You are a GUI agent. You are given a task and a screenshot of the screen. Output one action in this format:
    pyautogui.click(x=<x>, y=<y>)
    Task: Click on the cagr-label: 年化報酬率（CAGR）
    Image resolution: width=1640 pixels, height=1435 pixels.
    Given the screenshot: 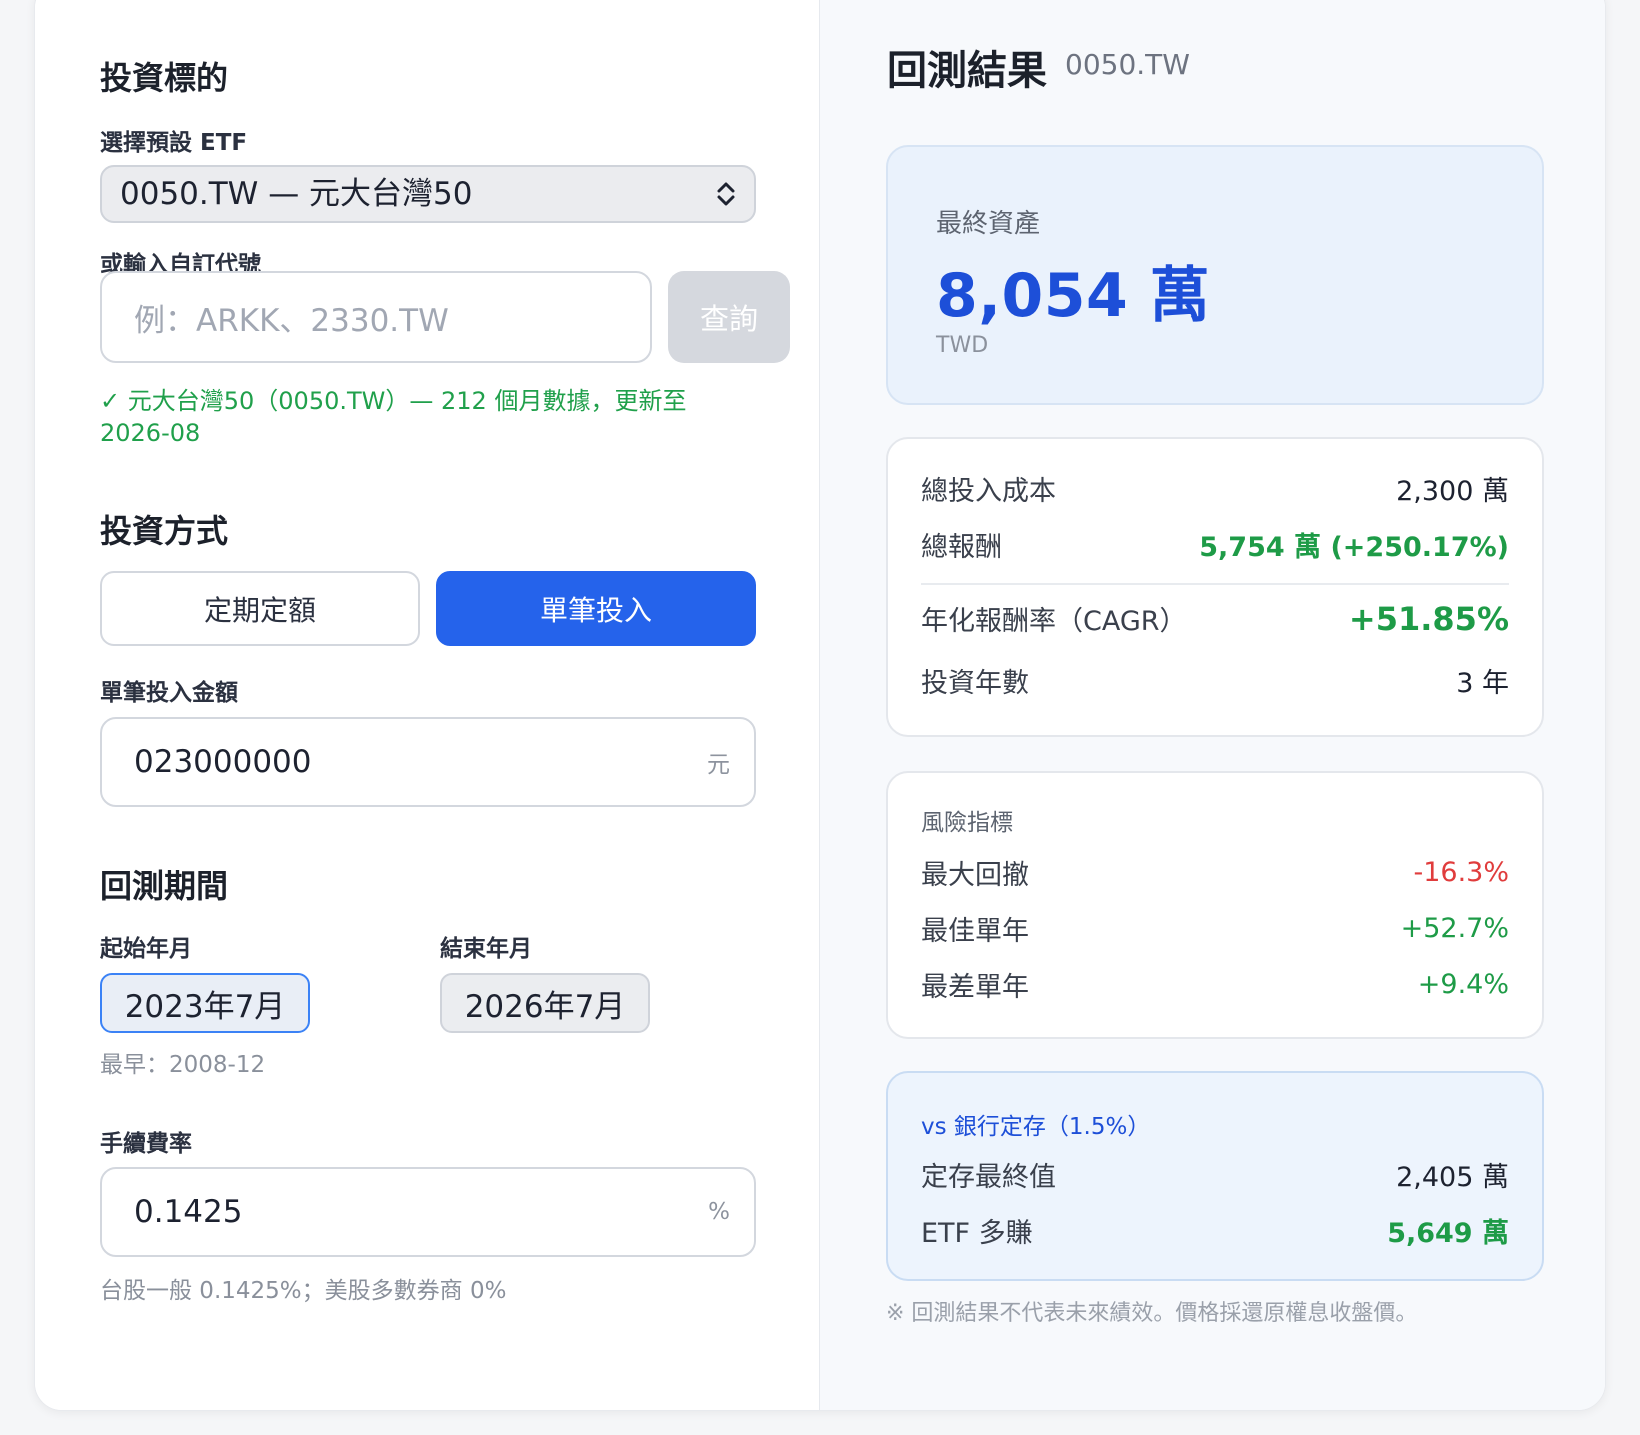 What is the action you would take?
    pyautogui.click(x=1054, y=621)
    